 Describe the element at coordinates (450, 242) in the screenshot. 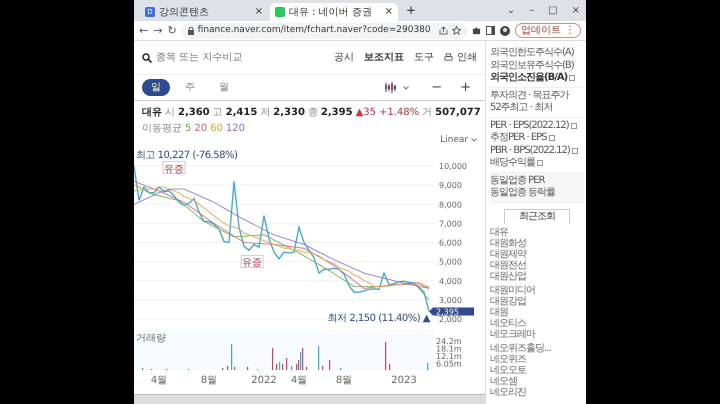

I see `axis-tick-label: 6,000` at that location.